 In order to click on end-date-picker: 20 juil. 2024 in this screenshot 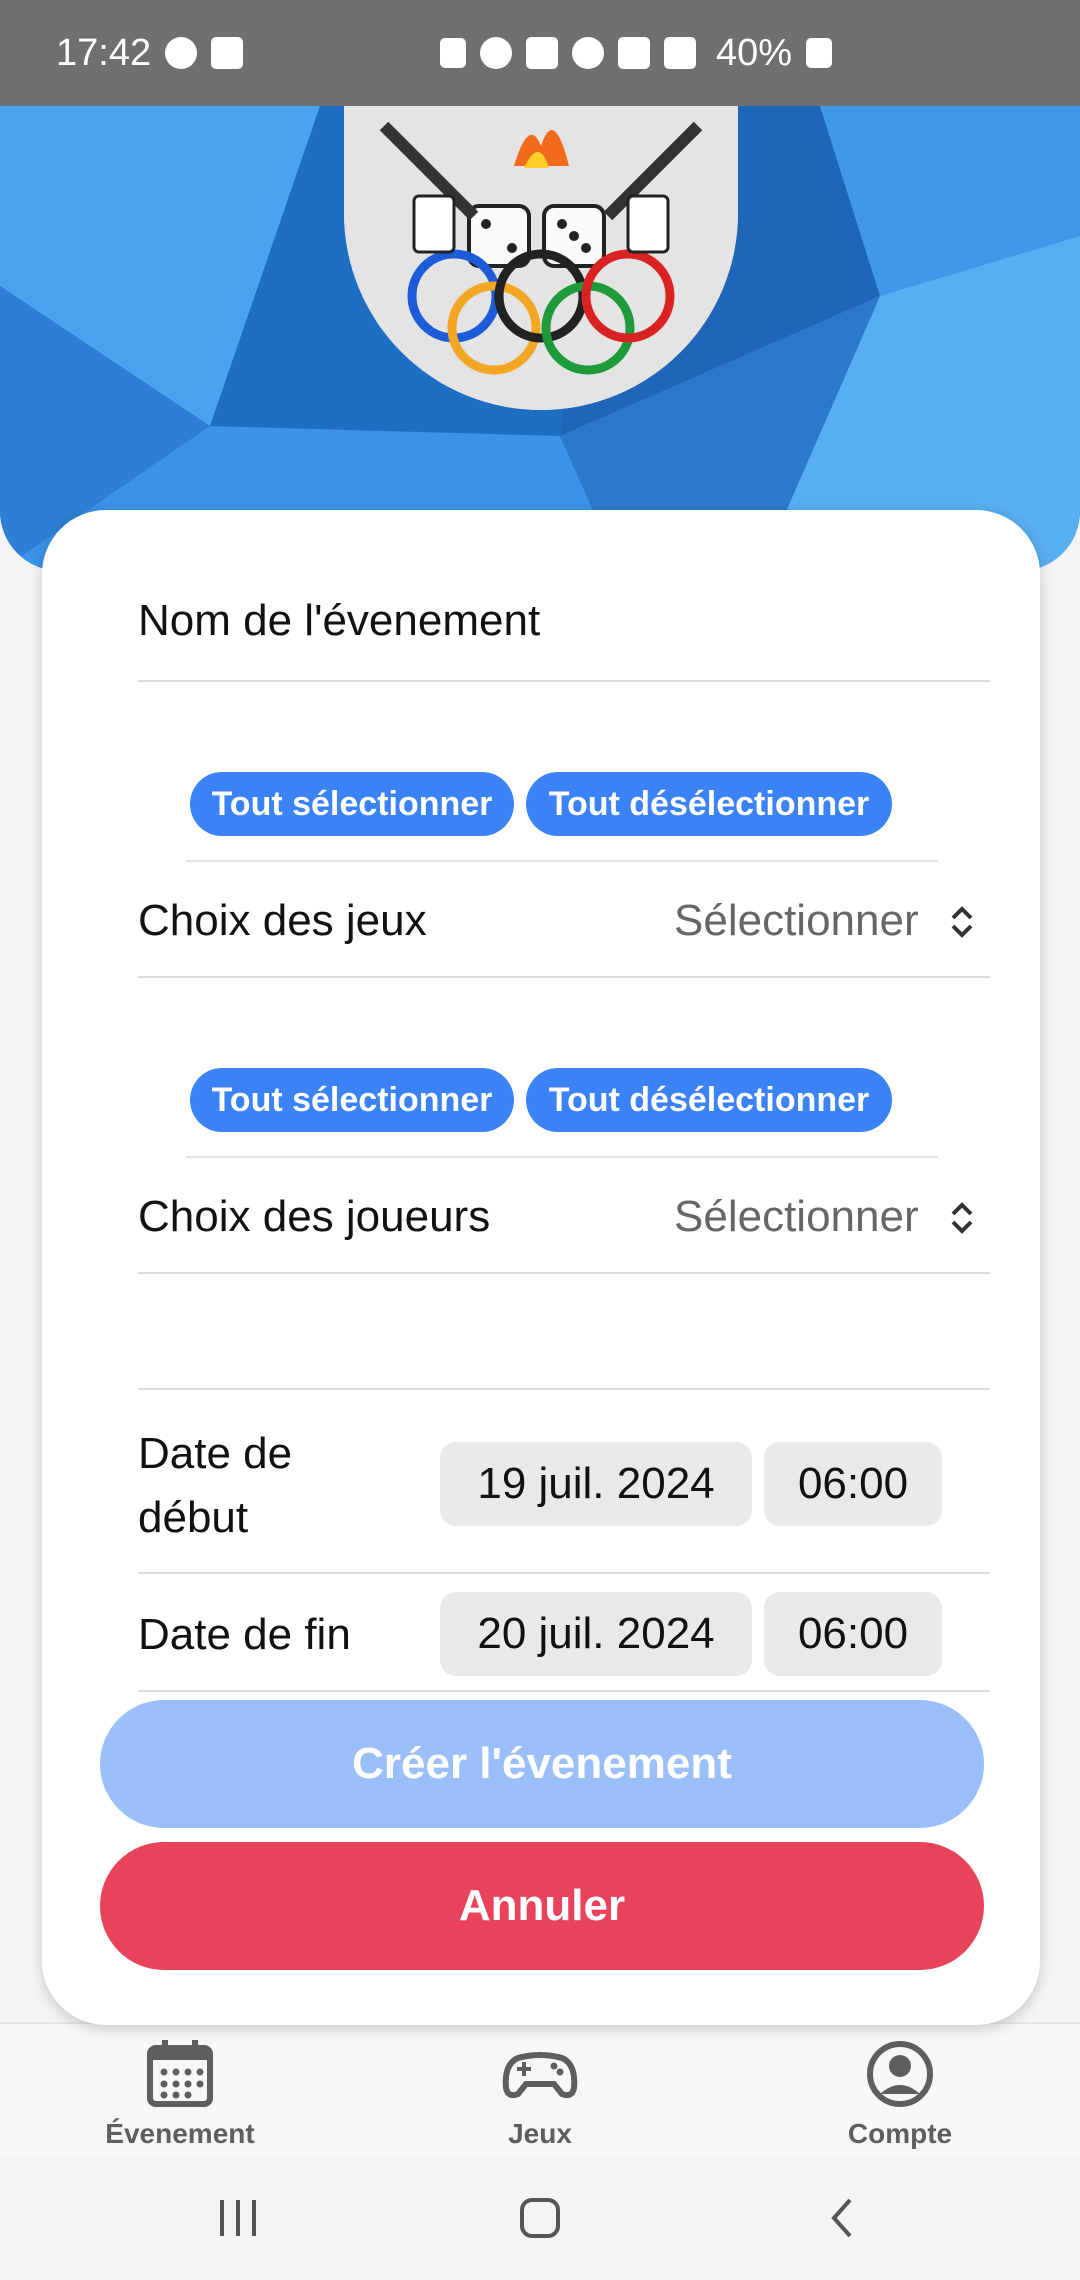, I will do `click(596, 1634)`.